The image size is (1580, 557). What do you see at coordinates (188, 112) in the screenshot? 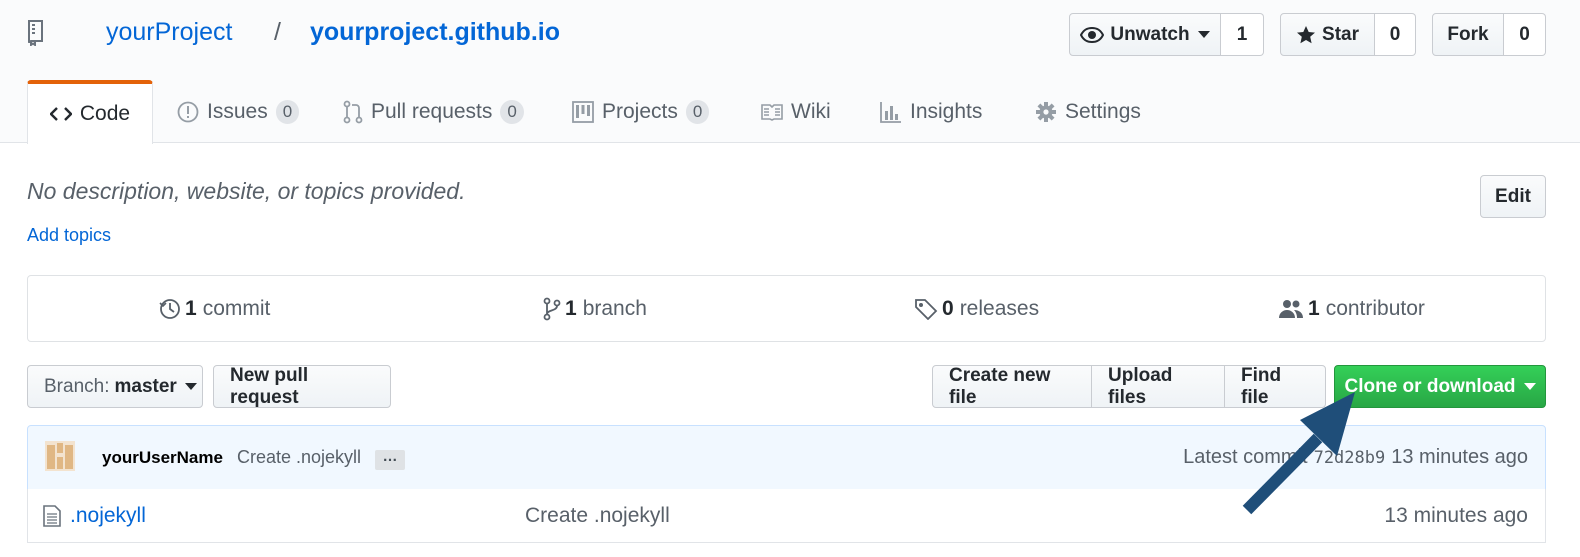
I see `issue-icon` at bounding box center [188, 112].